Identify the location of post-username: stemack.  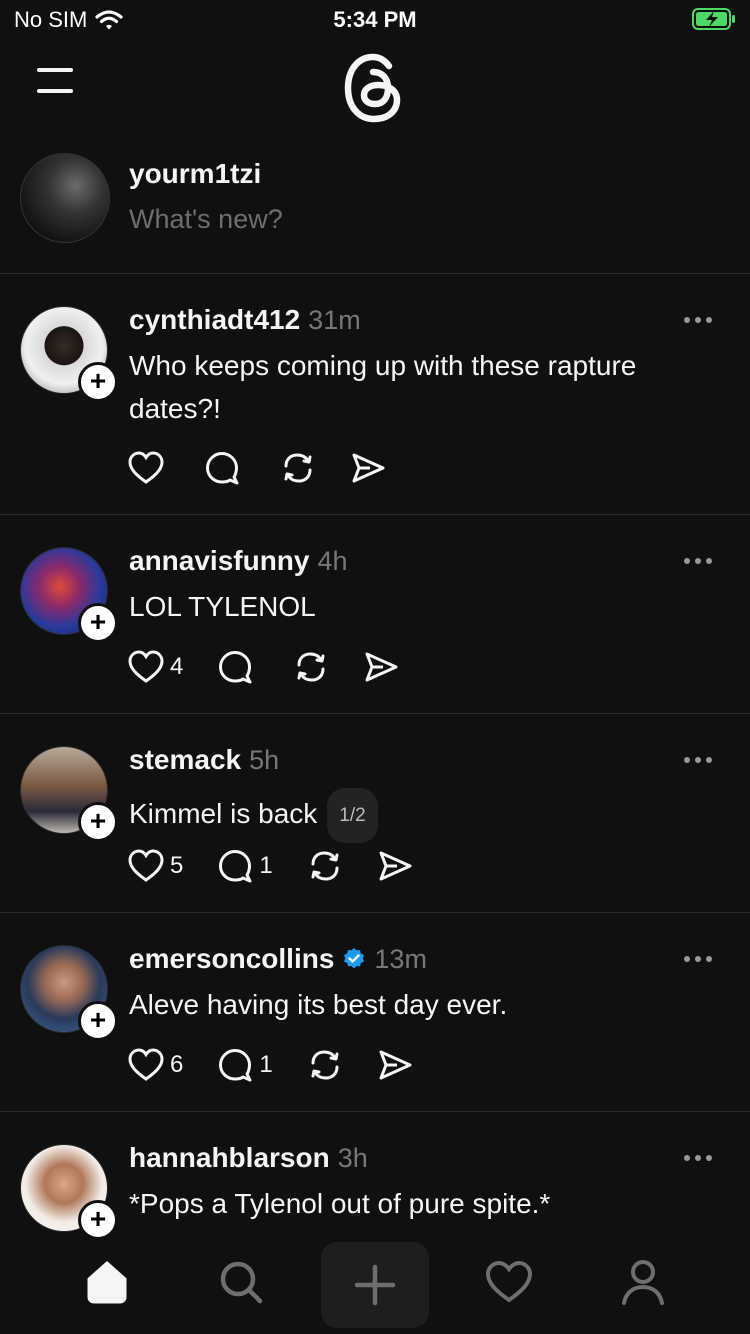
(185, 760).